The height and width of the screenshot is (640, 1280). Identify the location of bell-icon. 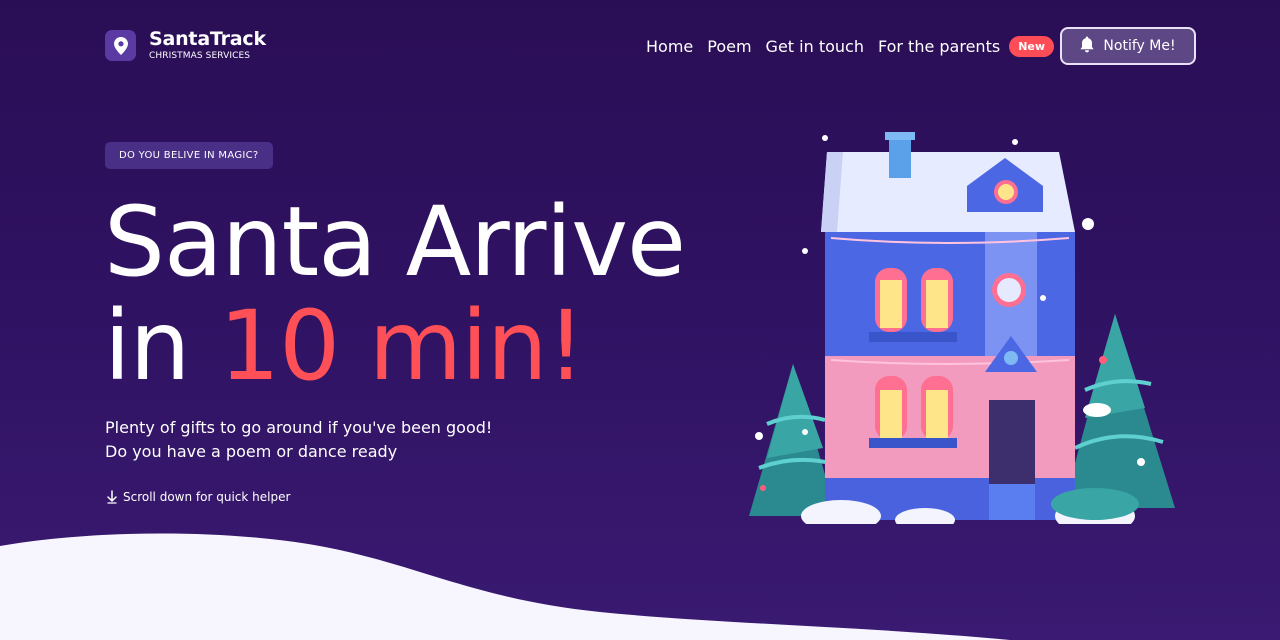
(1087, 46).